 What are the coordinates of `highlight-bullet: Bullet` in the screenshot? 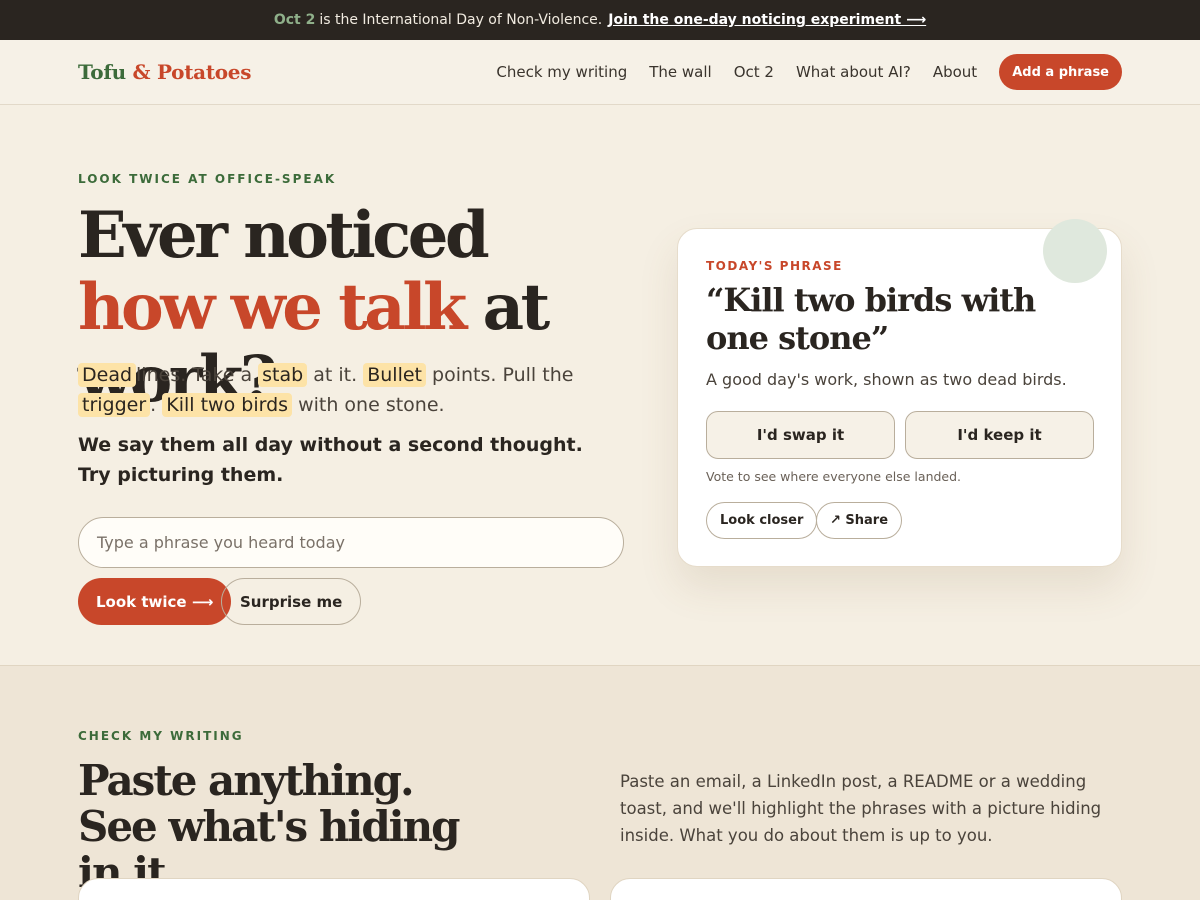 It's located at (394, 375).